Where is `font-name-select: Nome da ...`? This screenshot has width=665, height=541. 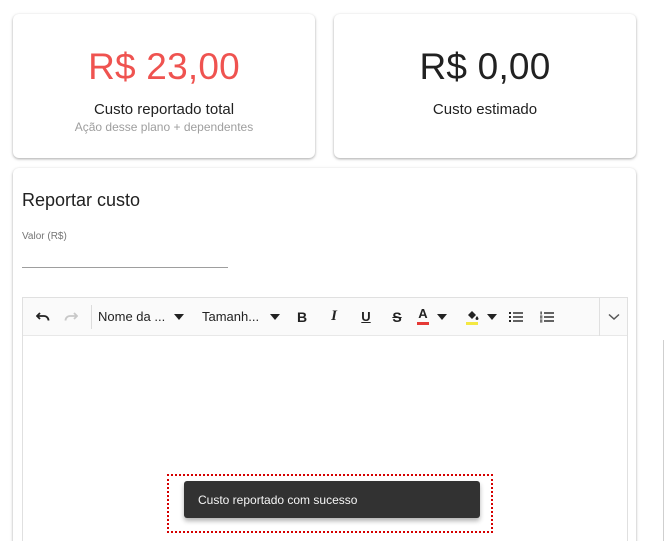 font-name-select: Nome da ... is located at coordinates (143, 317).